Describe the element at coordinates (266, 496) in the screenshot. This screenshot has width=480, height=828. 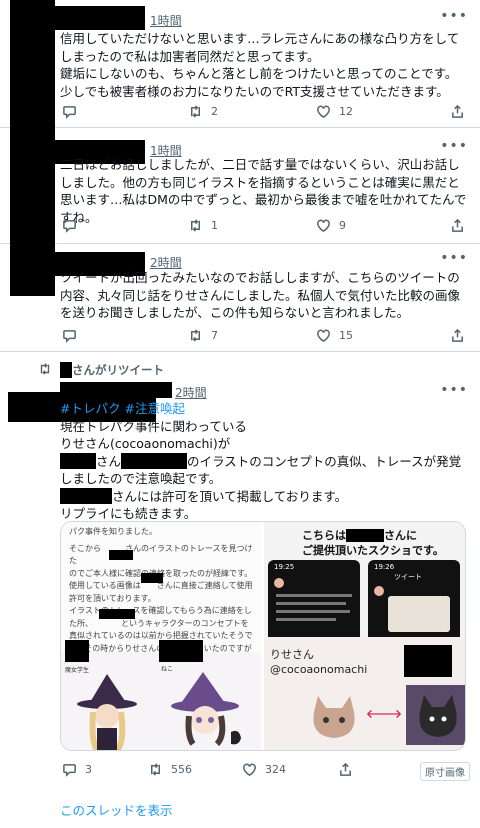
I see `text-line-4: さんには許可を頂いて掲載しております。` at that location.